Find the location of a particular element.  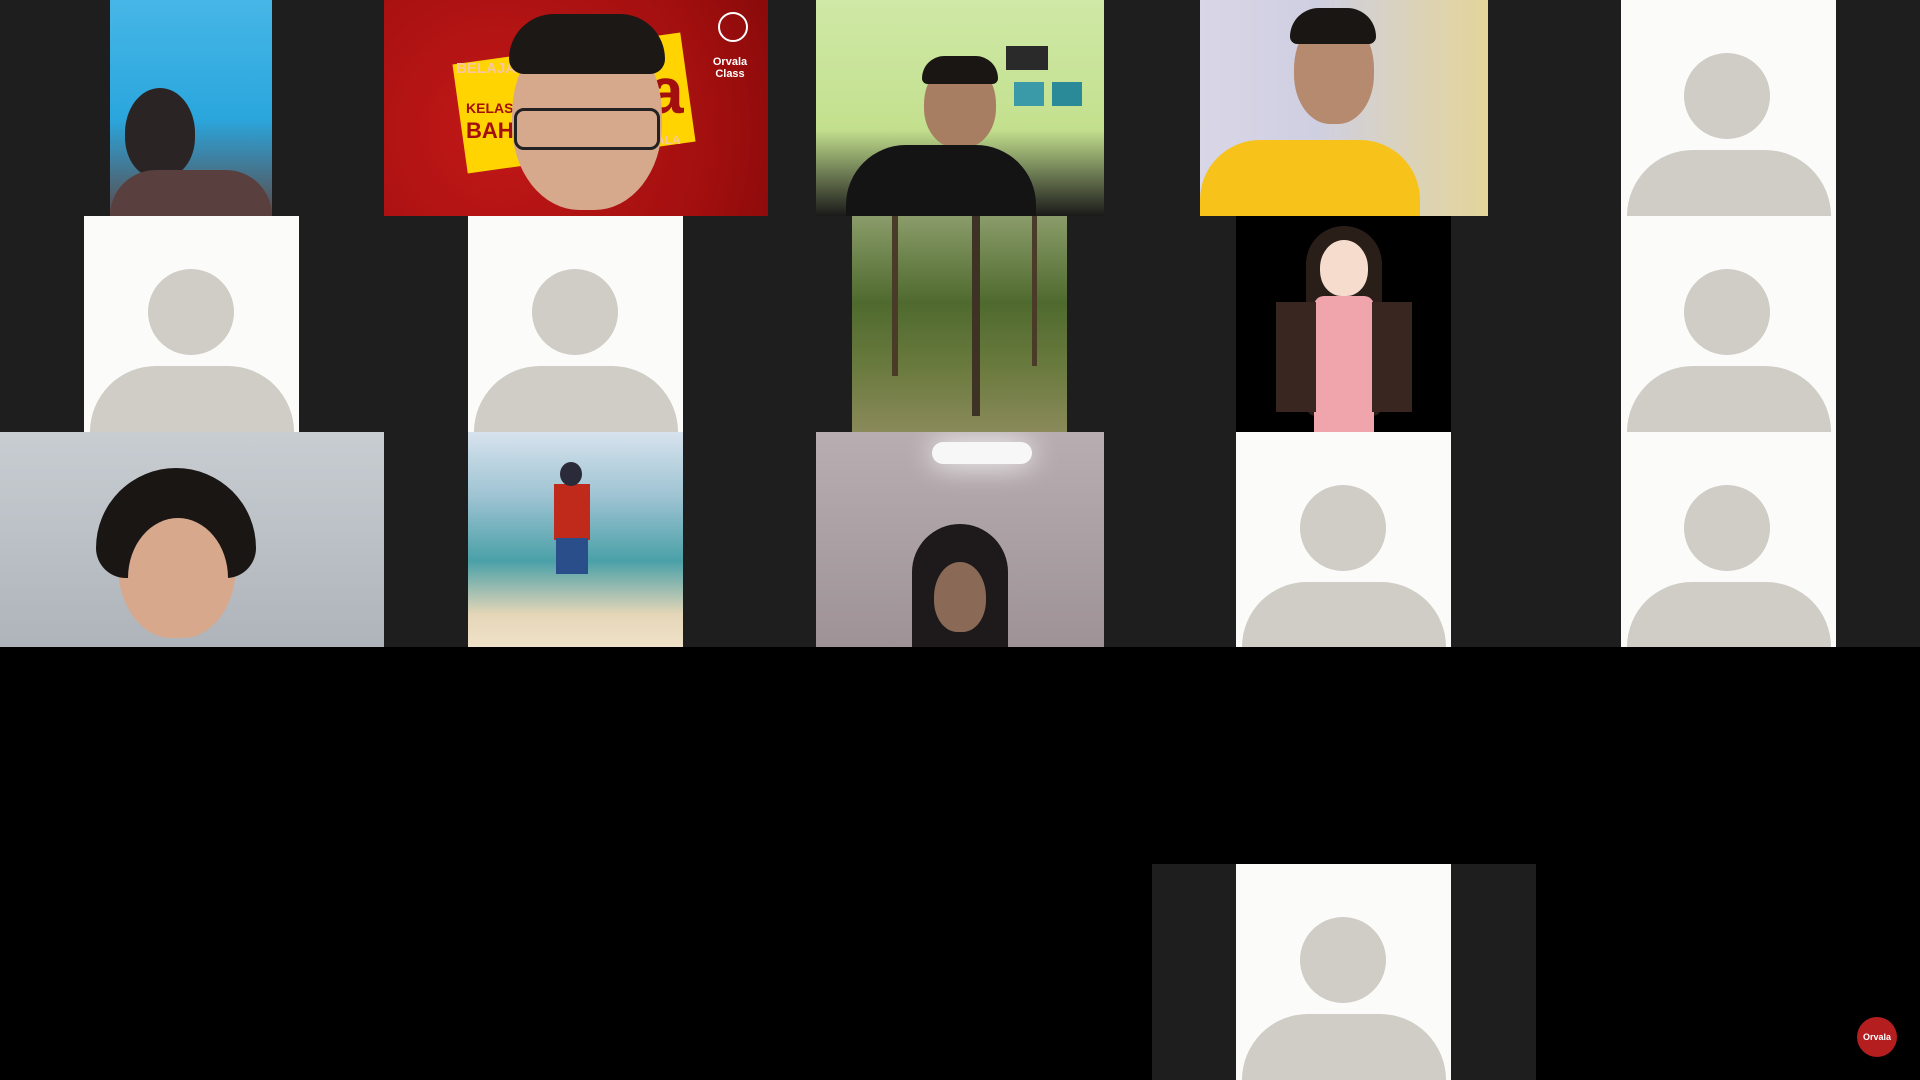

video-tile-p11 is located at coordinates (192, 539).